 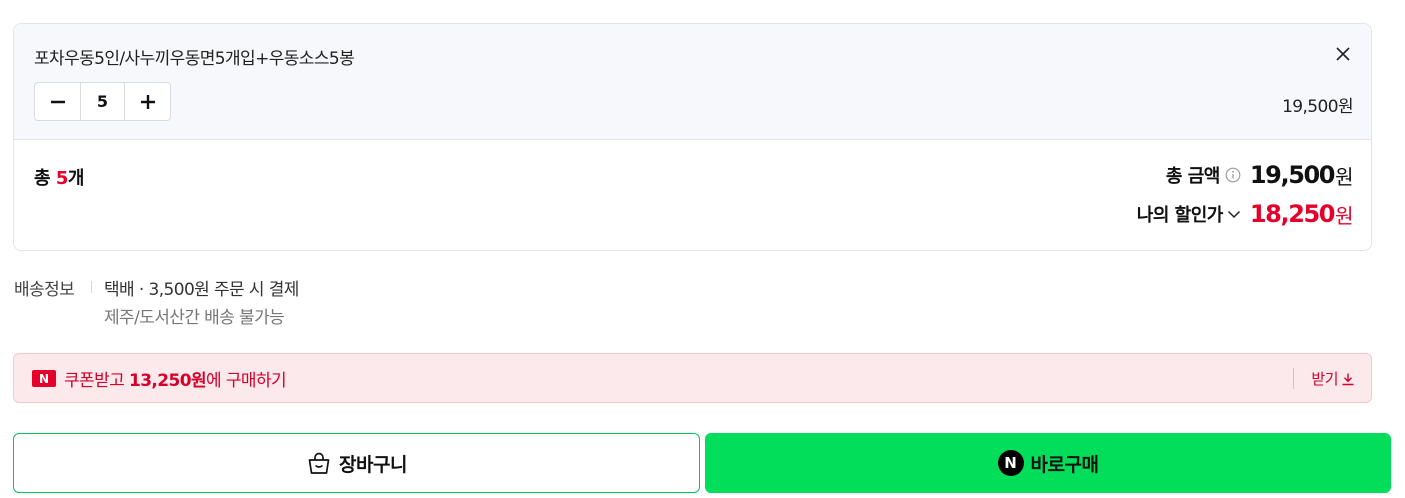 What do you see at coordinates (44, 378) in the screenshot?
I see `naver-n-icon: N` at bounding box center [44, 378].